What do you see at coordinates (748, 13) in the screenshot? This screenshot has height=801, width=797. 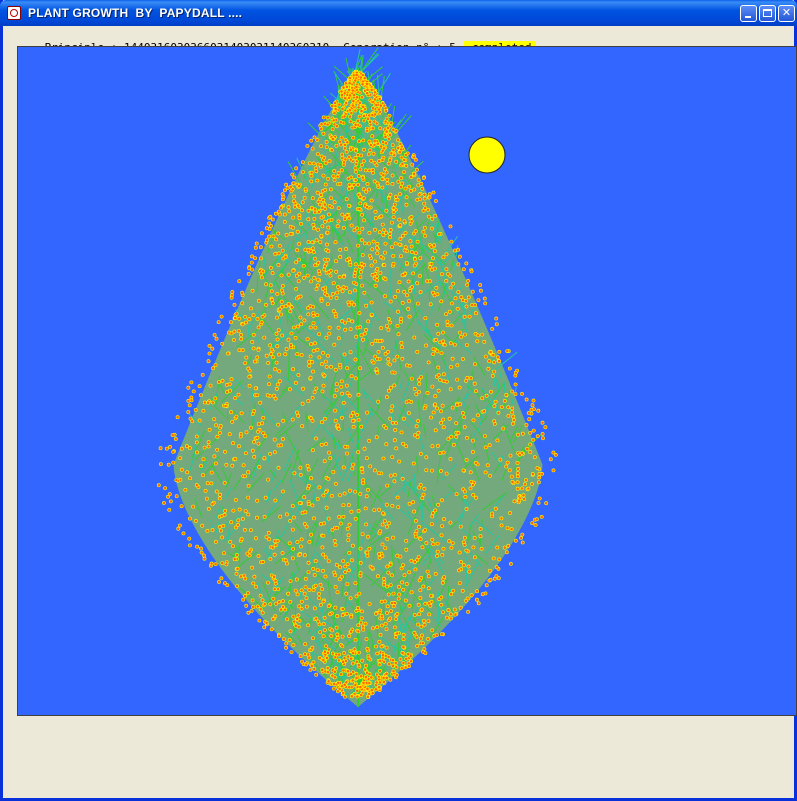 I see `minimize-button` at bounding box center [748, 13].